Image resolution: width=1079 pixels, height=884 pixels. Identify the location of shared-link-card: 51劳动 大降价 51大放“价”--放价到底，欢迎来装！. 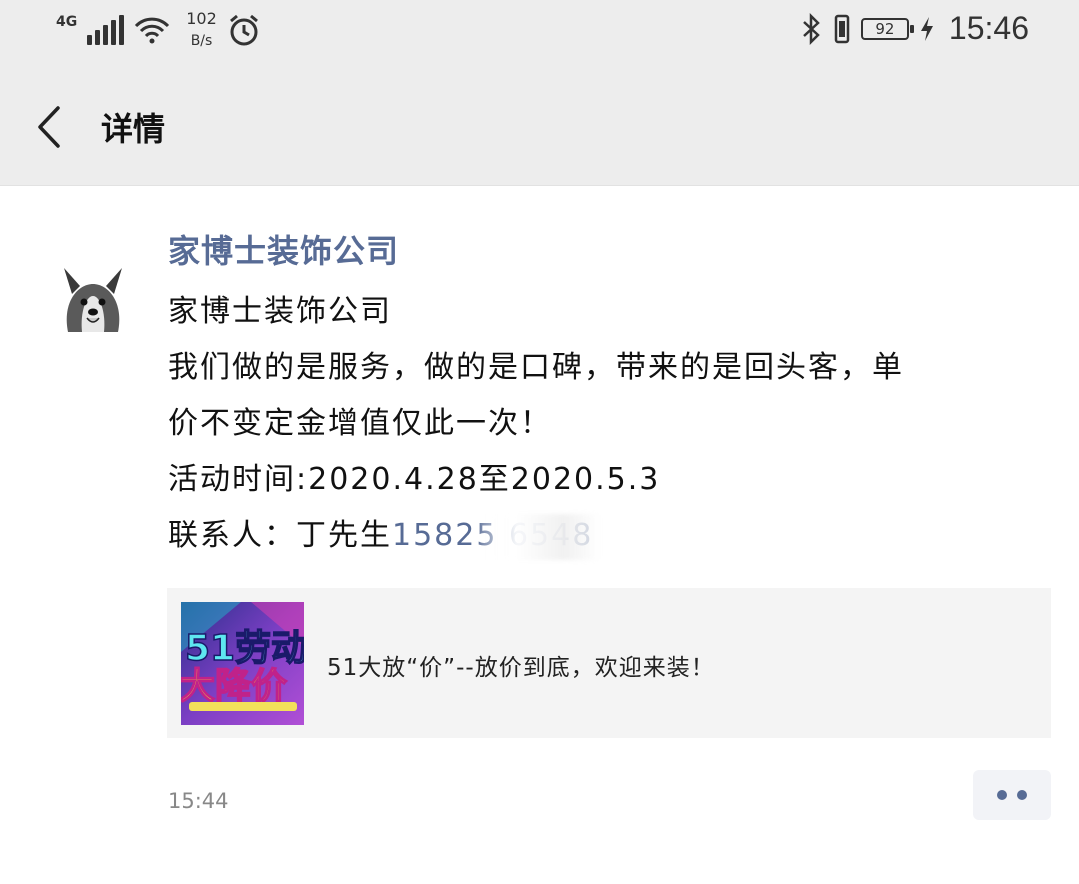
(609, 663).